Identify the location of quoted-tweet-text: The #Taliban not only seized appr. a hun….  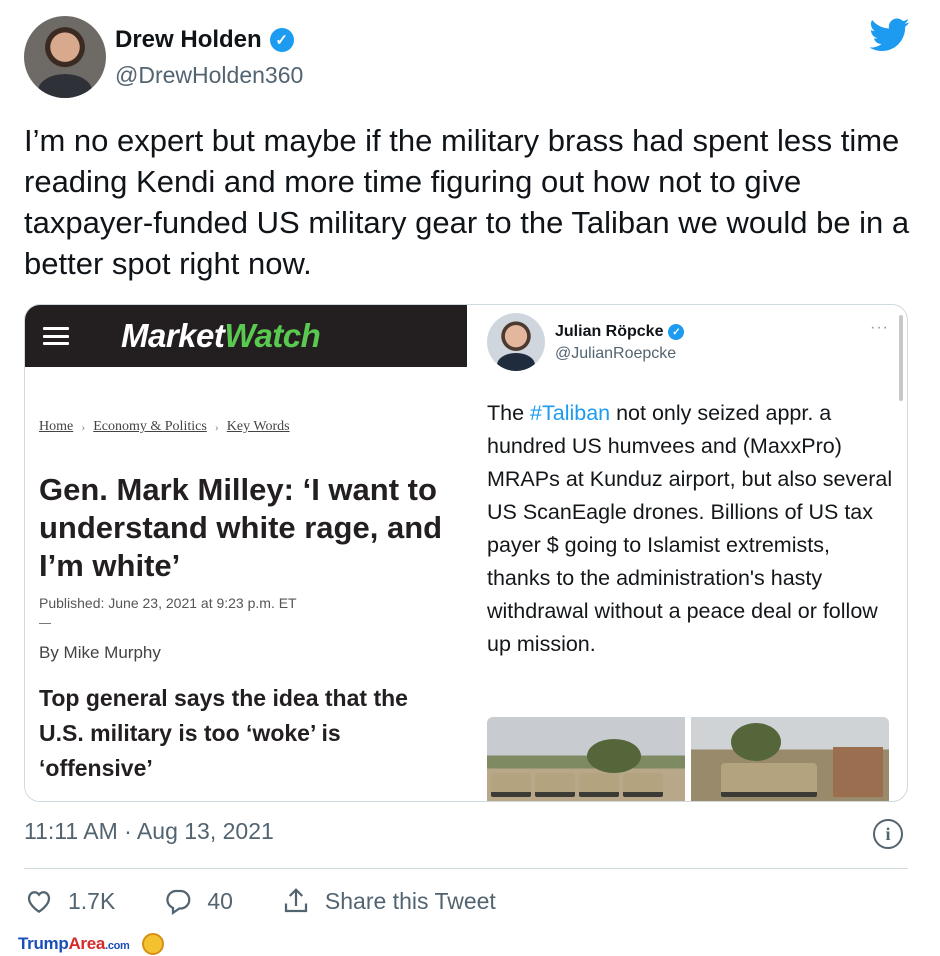
(690, 528).